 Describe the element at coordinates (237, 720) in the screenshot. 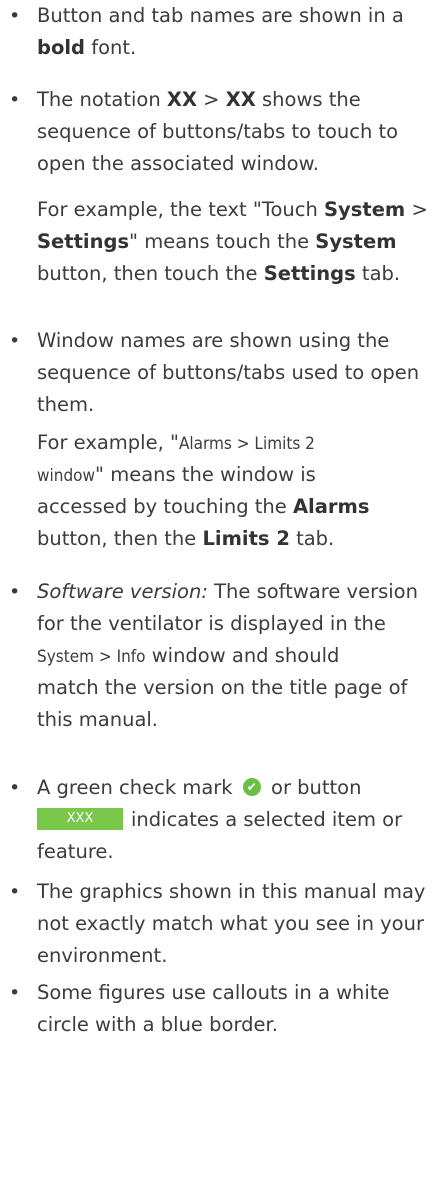

I see `text-line: this manual.` at that location.